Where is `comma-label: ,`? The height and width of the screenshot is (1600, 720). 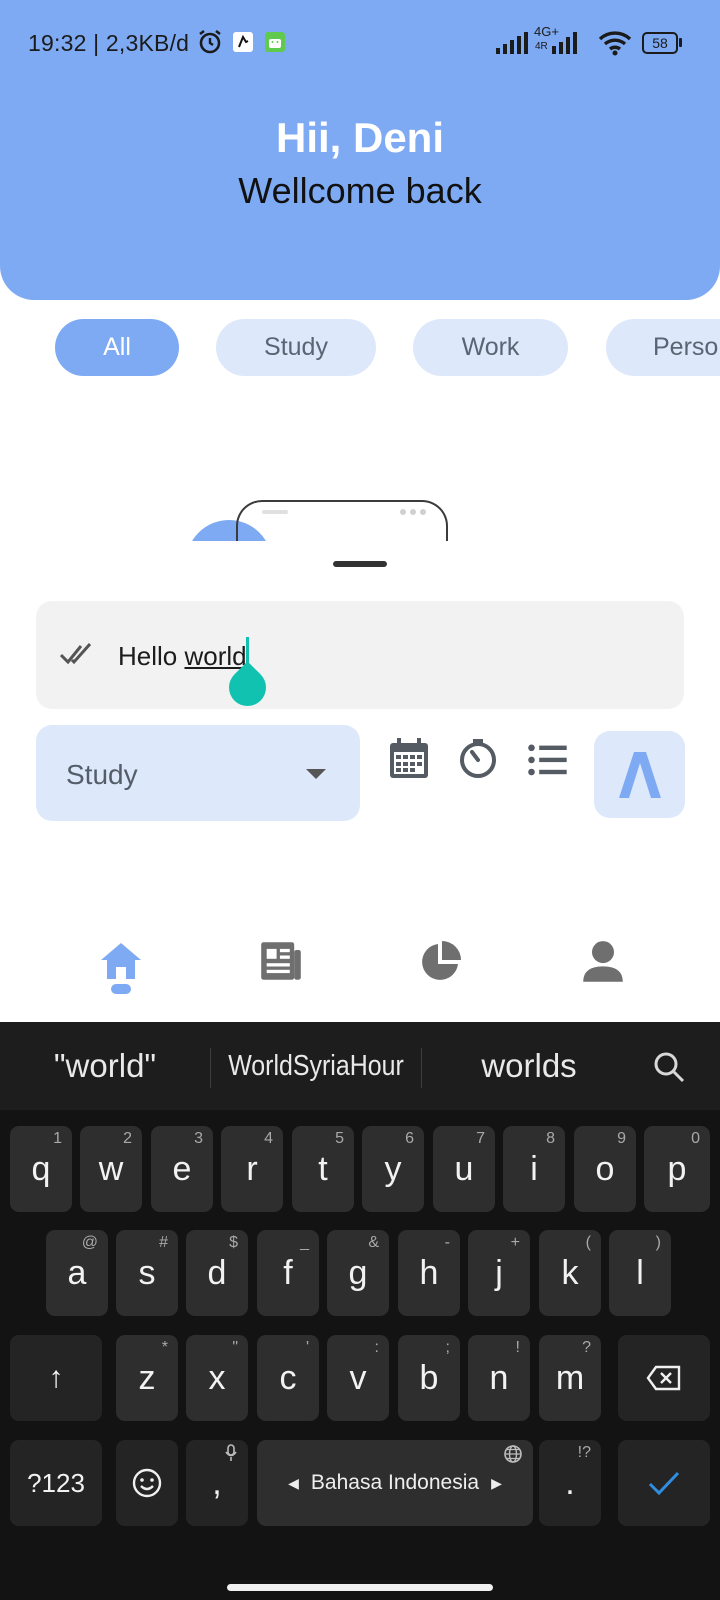 comma-label: , is located at coordinates (217, 1482).